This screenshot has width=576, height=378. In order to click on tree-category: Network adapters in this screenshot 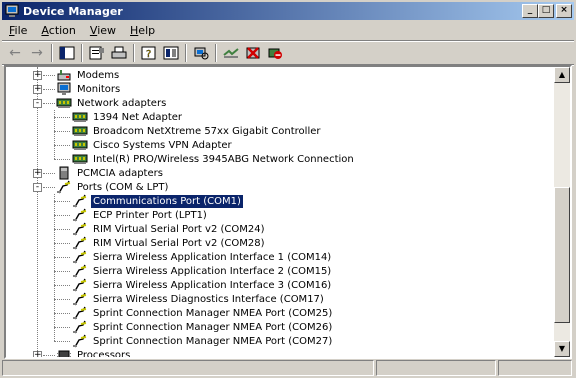, I will do `click(112, 103)`.